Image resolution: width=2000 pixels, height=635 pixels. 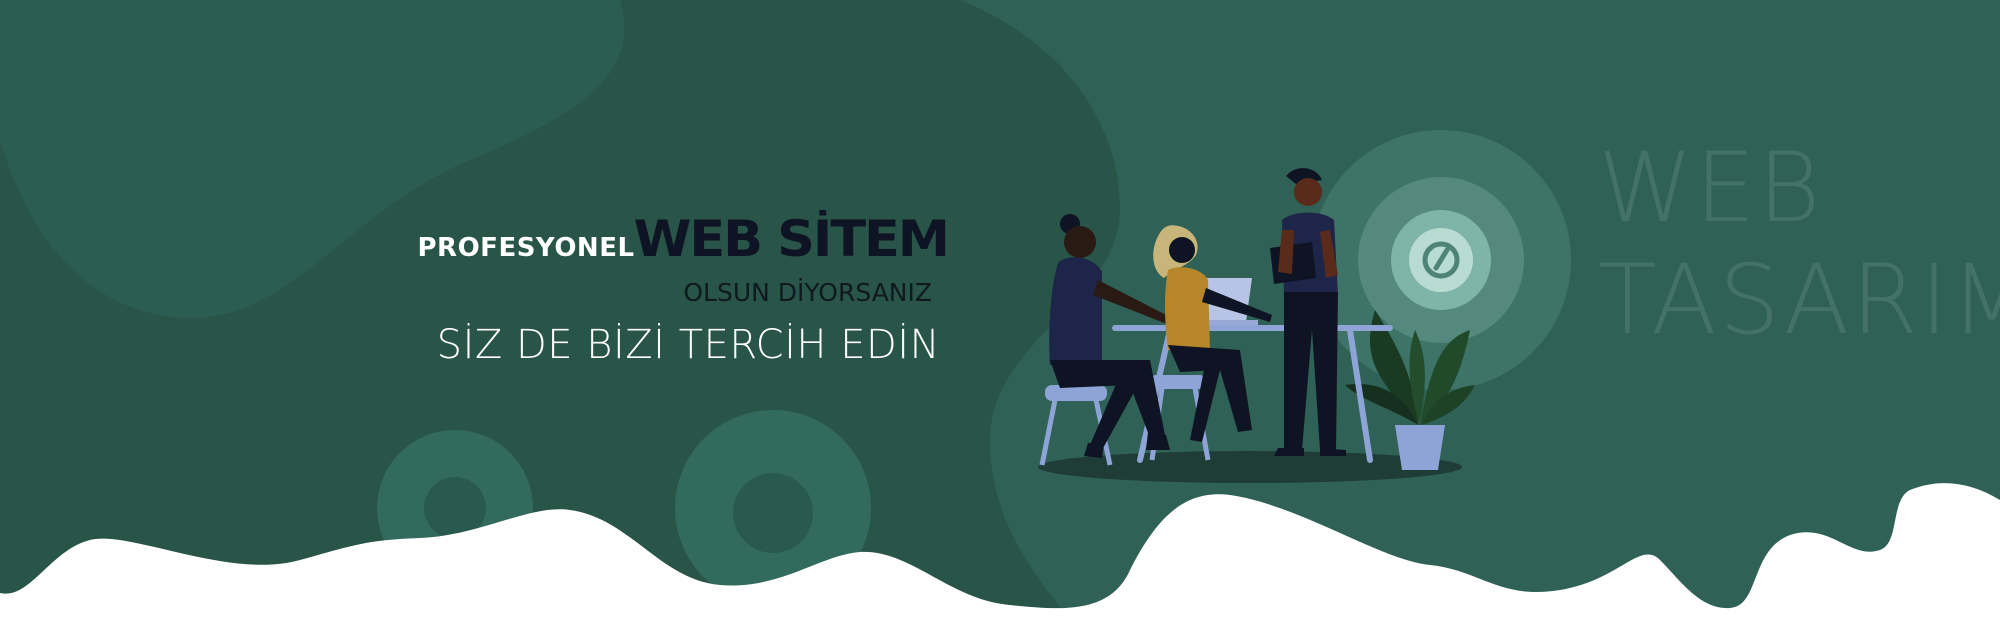 I want to click on person-seated-middle, so click(x=1212, y=333).